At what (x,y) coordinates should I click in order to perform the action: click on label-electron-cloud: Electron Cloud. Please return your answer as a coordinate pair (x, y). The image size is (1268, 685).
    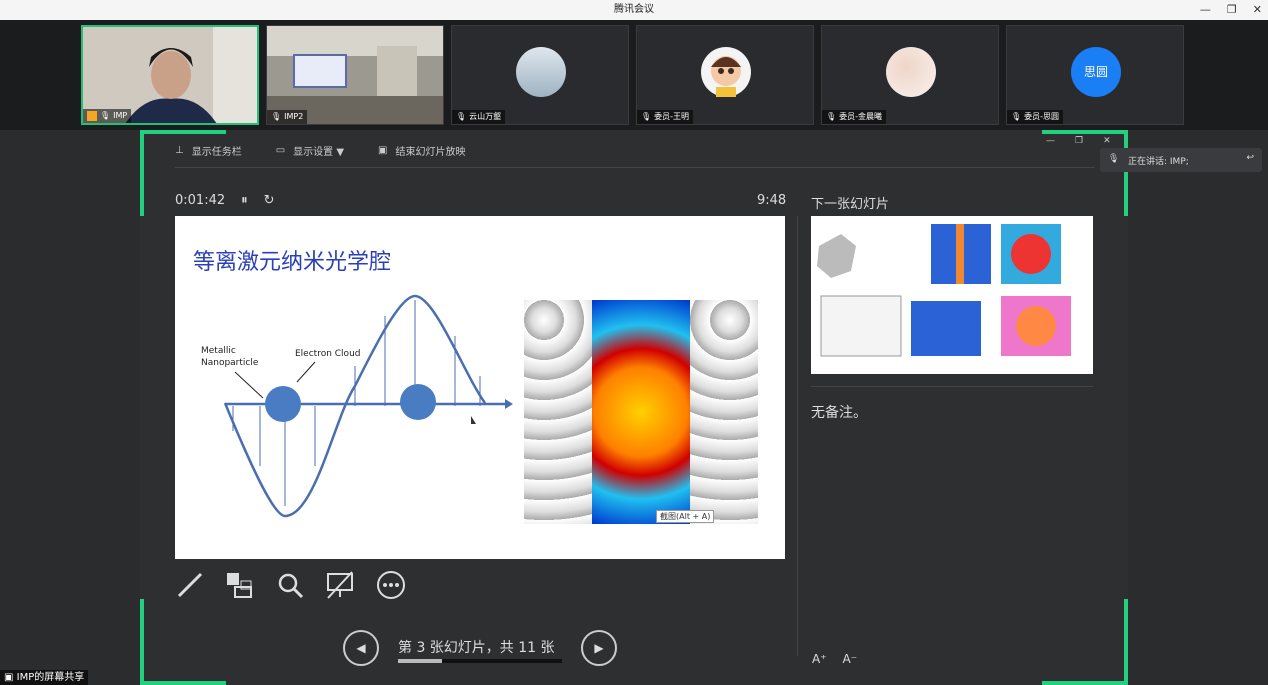
    Looking at the image, I should click on (327, 354).